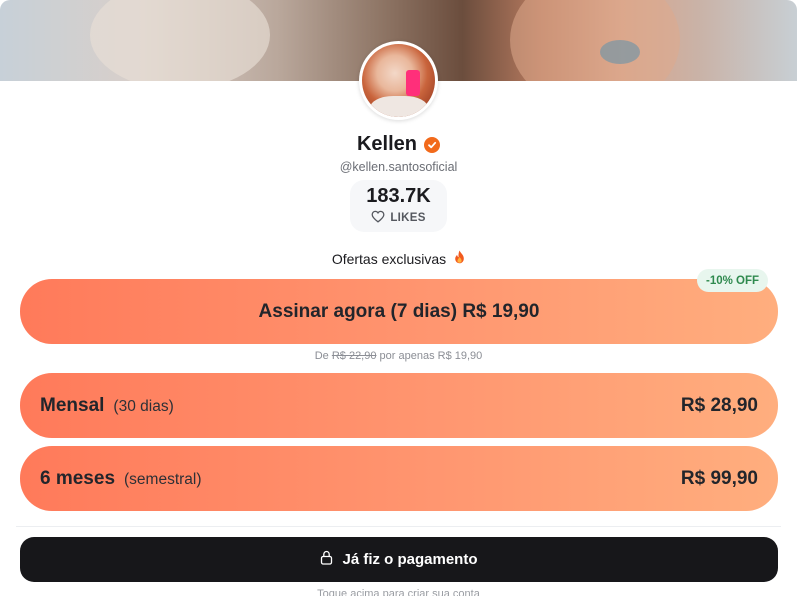 Image resolution: width=797 pixels, height=596 pixels. I want to click on verified-badge-icon, so click(432, 144).